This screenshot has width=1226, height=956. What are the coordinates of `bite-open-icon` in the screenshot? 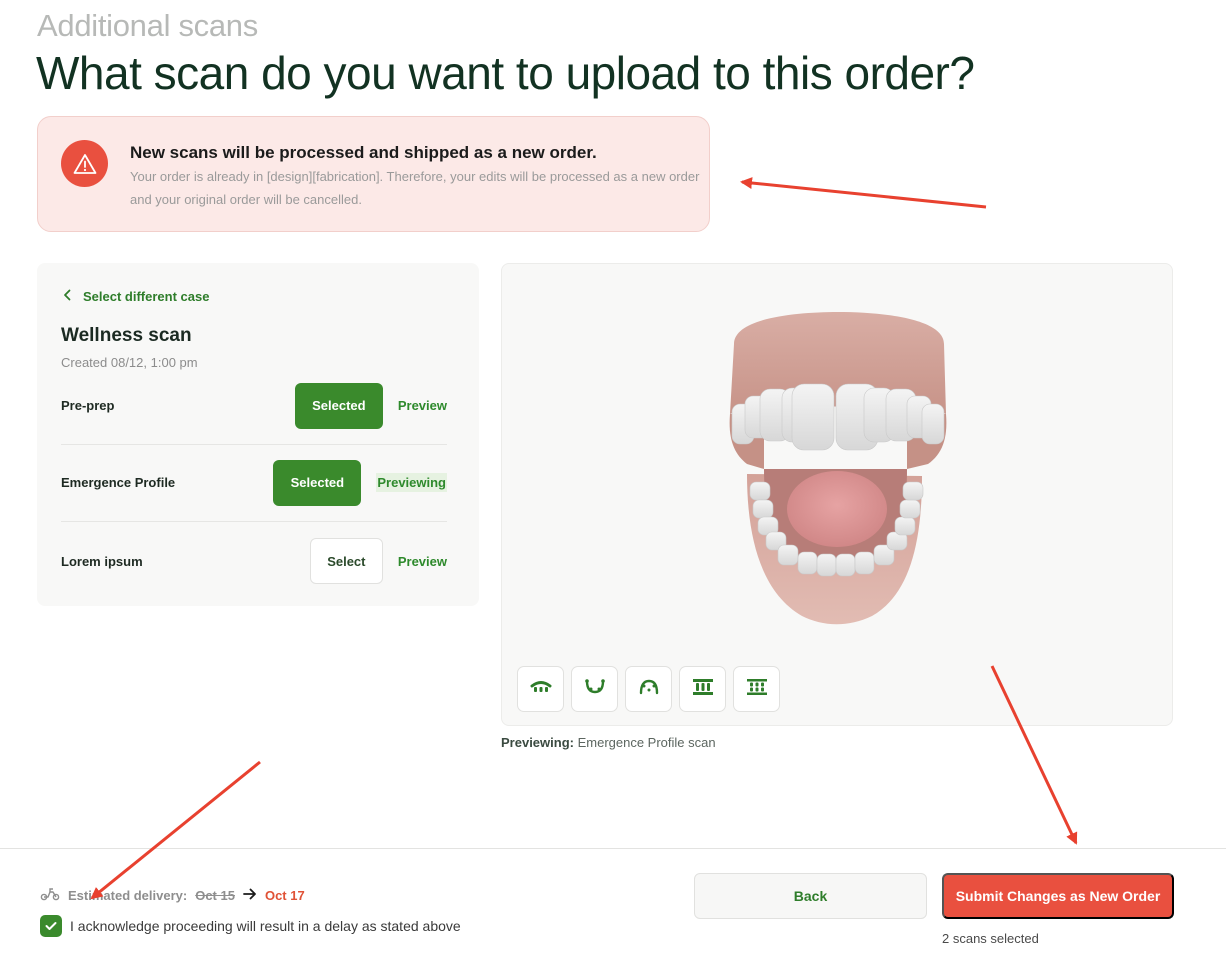 It's located at (649, 689).